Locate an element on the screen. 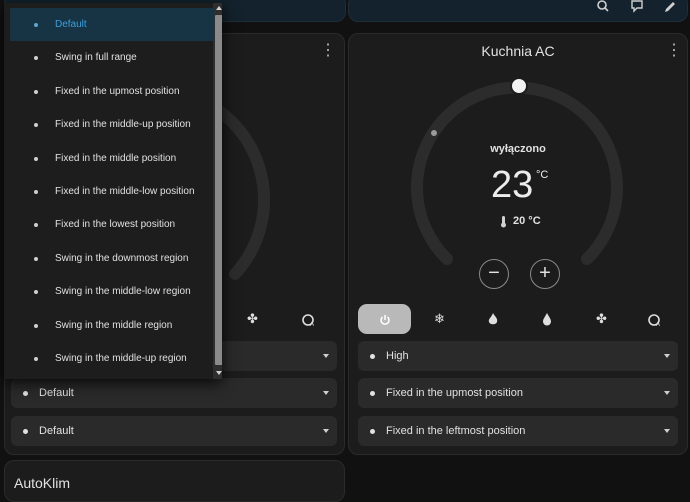 The height and width of the screenshot is (502, 690). hvac-mode-row: ❄ ✤ A is located at coordinates (518, 319).